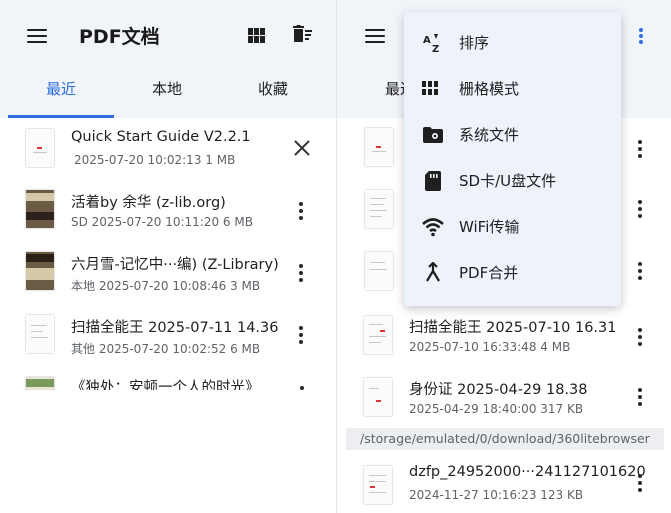 Image resolution: width=671 pixels, height=513 pixels. I want to click on menu-item-system-files: 系统文件, so click(512, 135).